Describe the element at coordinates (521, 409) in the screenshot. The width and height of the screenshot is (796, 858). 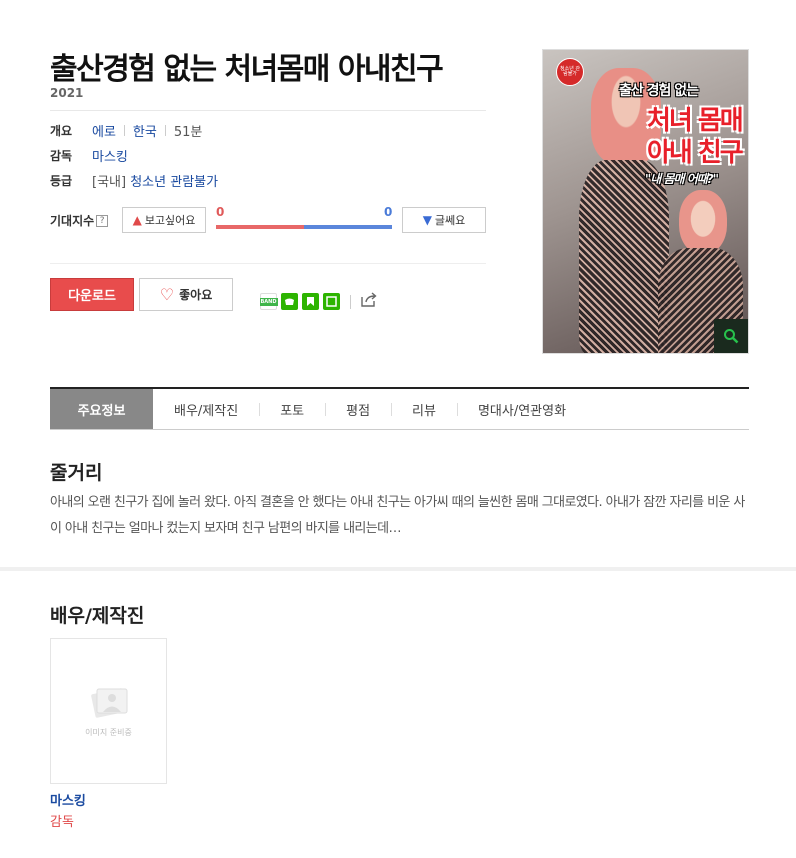
I see `tab-quotes: 명대사/연관영화` at that location.